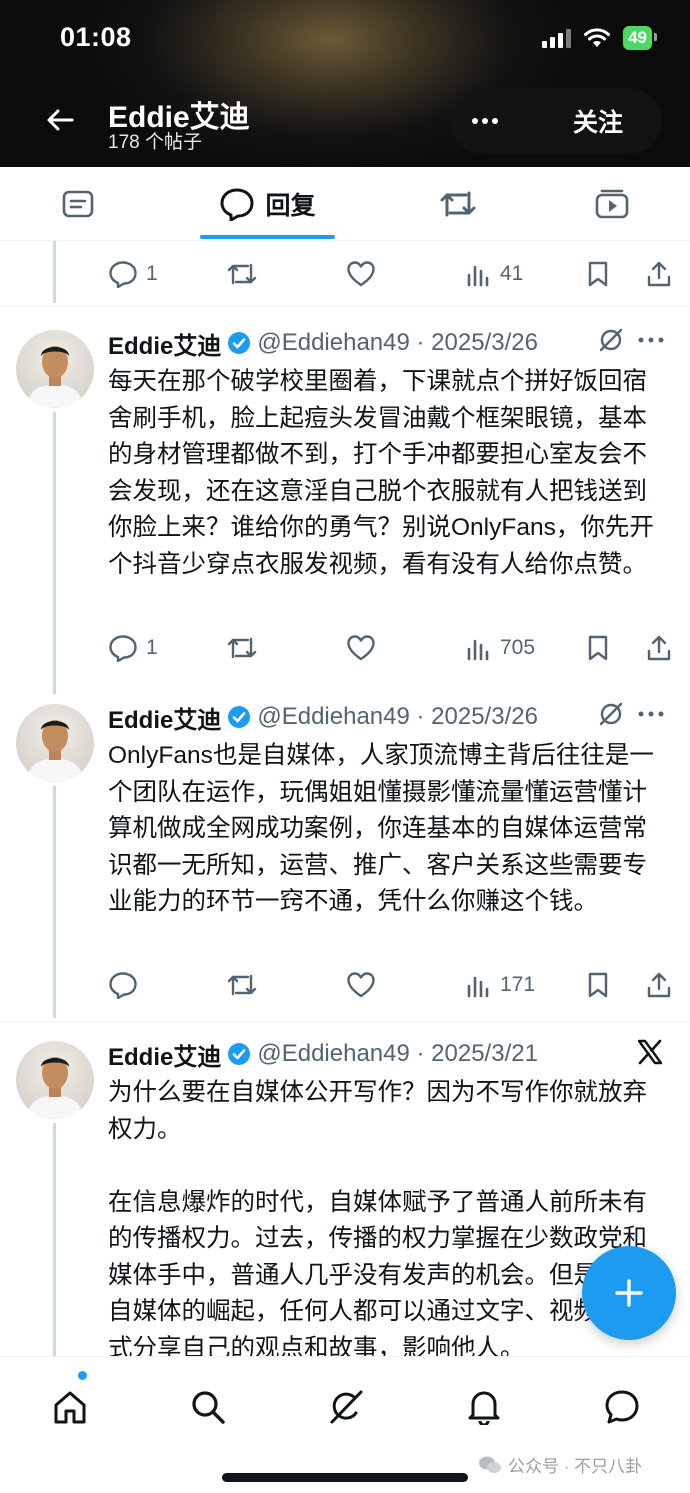 The width and height of the screenshot is (690, 1493). I want to click on article-icon, so click(78, 204).